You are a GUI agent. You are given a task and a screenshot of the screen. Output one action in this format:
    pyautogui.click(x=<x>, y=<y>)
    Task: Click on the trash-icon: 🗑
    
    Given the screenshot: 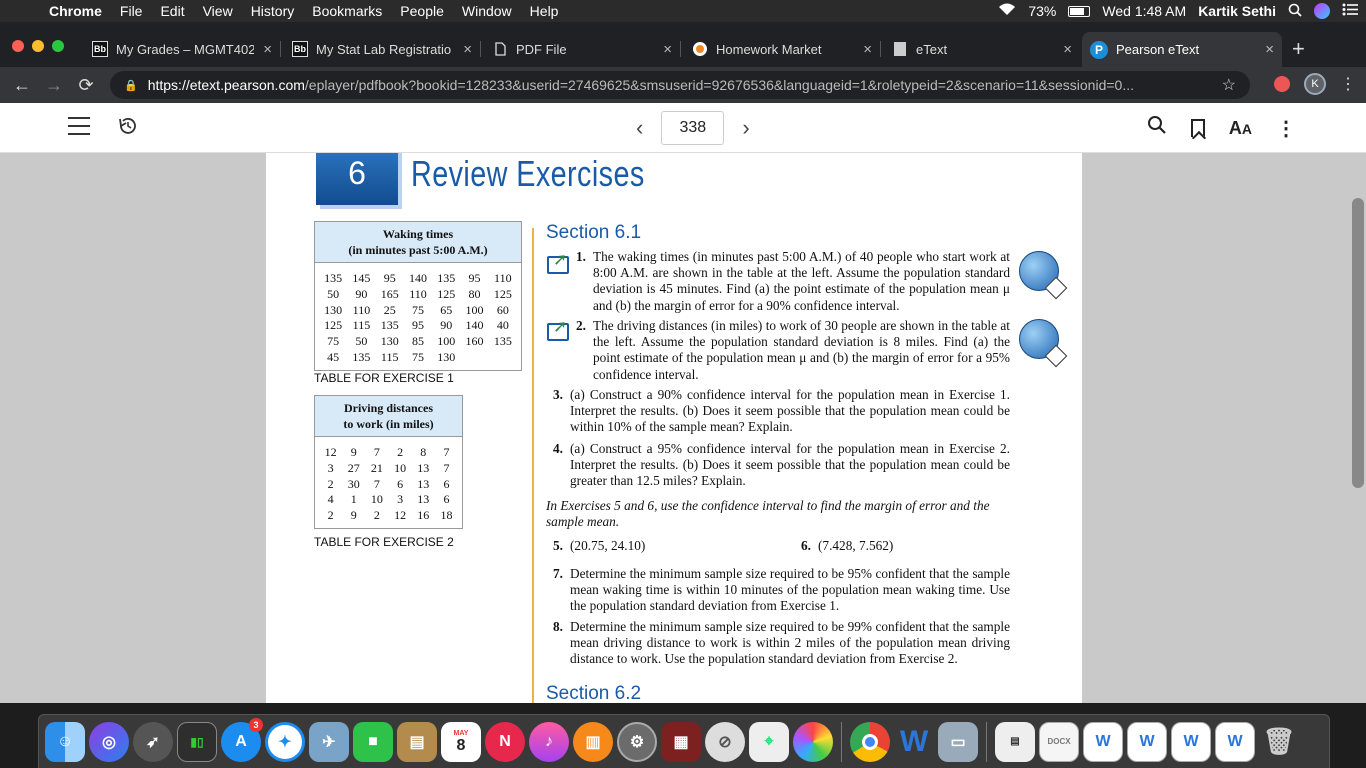 What is the action you would take?
    pyautogui.click(x=1279, y=742)
    